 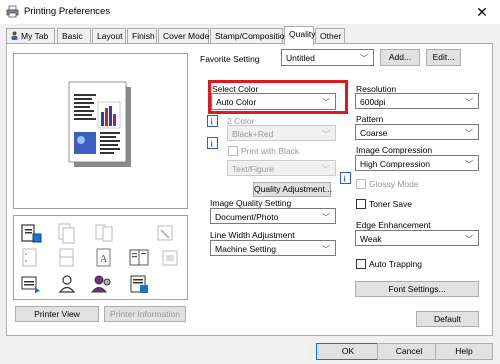 What do you see at coordinates (327, 57) in the screenshot?
I see `favorite-setting-select: Untitled ﹀` at bounding box center [327, 57].